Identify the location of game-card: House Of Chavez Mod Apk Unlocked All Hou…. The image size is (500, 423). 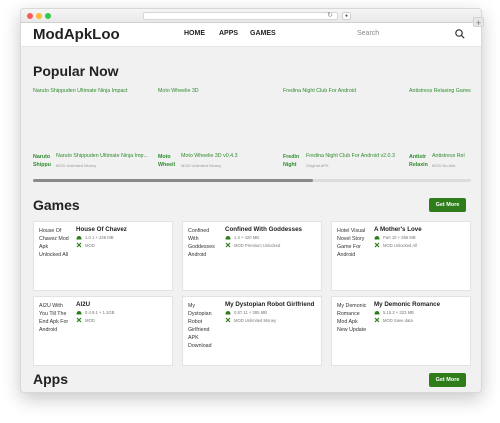
(103, 256).